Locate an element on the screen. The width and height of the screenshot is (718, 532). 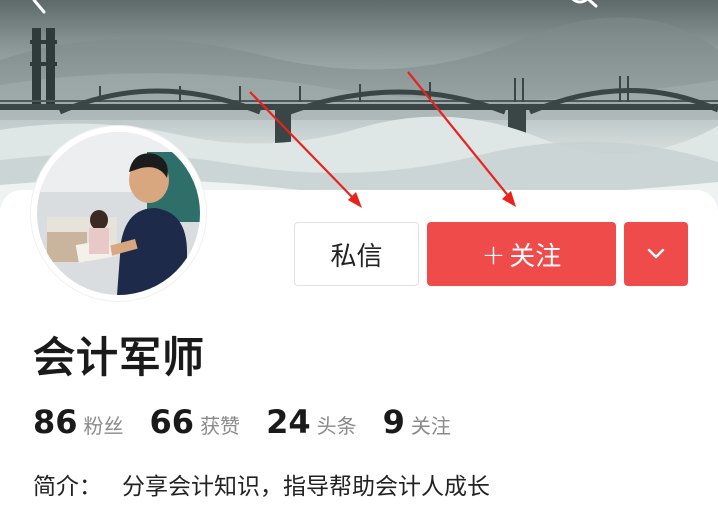
profile-stats: 86 粉丝 66 获赞 24 头条 9 关注 is located at coordinates (255, 422).